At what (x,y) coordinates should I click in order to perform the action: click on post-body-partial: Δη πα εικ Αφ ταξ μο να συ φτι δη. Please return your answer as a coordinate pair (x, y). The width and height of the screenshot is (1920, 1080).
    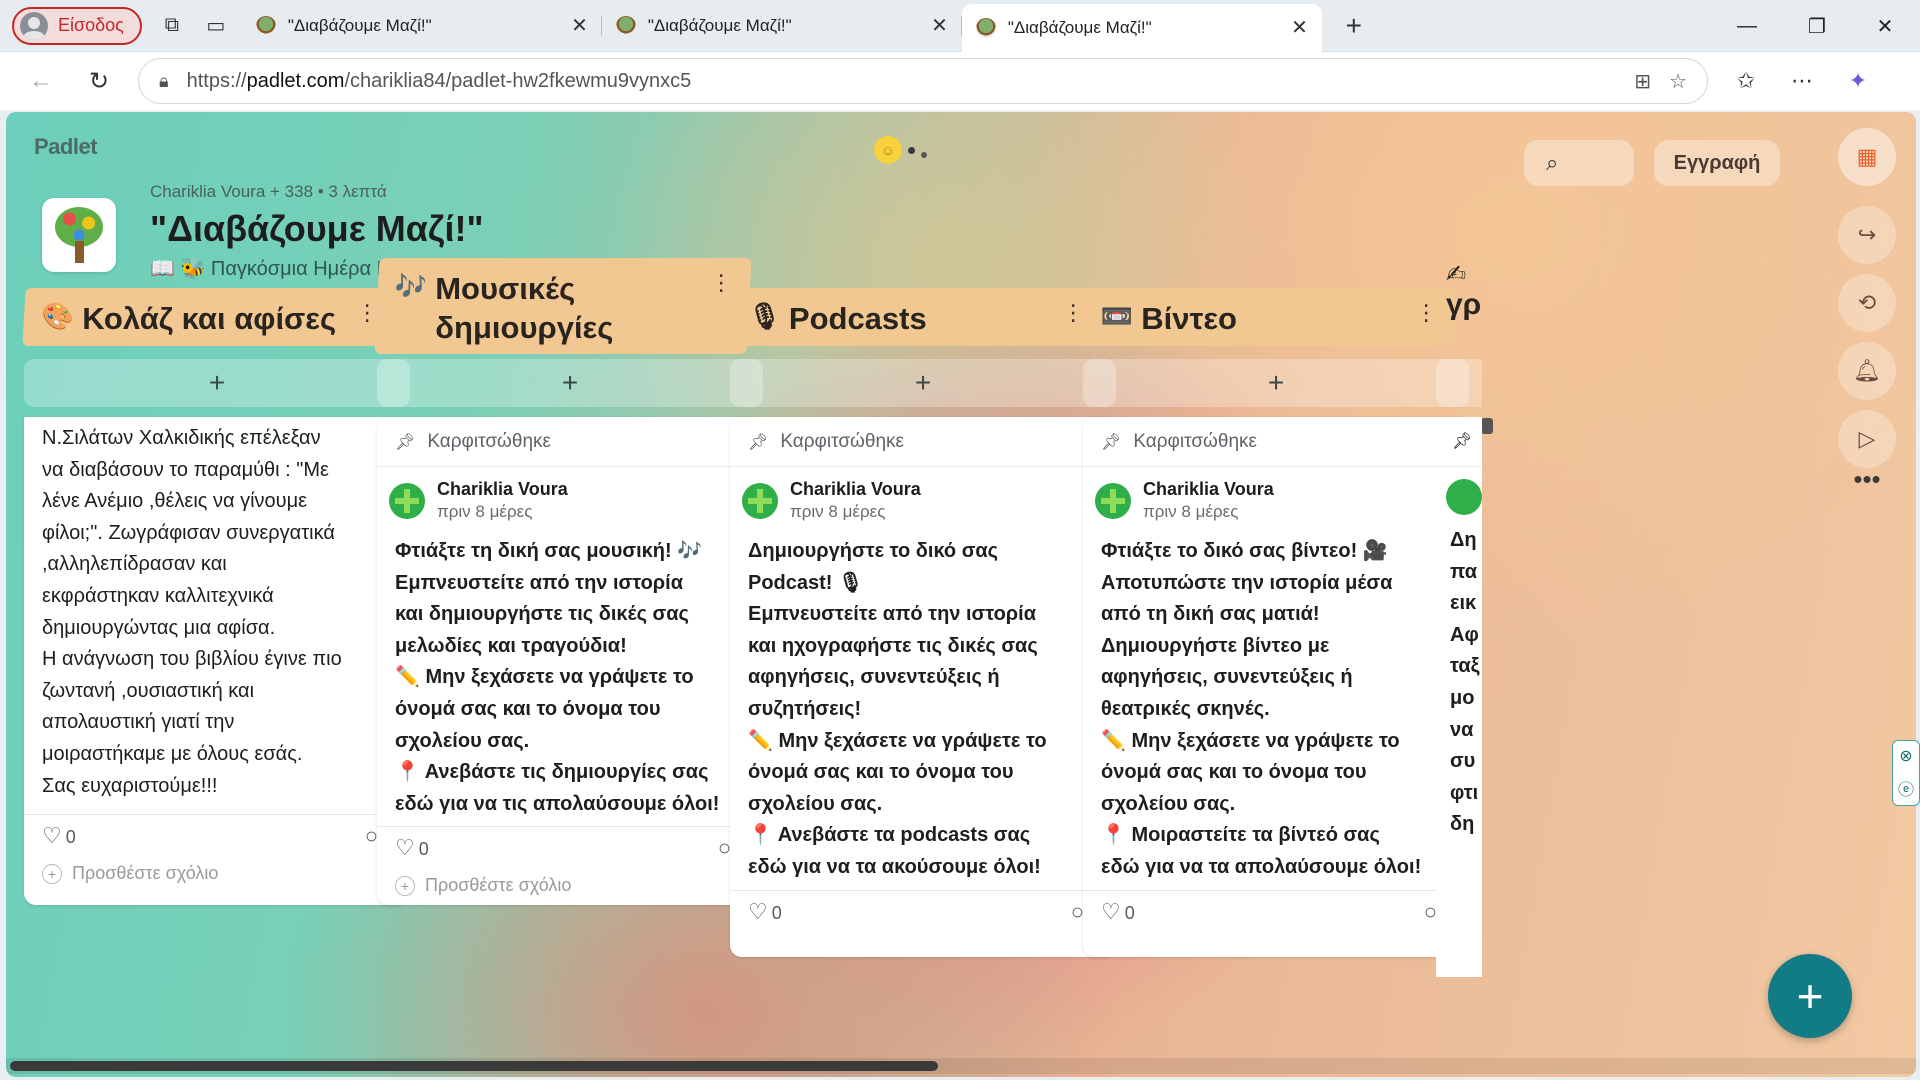
    Looking at the image, I should click on (1465, 682).